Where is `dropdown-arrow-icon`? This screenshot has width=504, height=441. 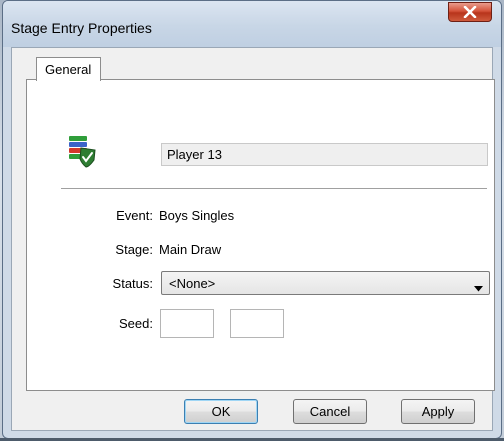 dropdown-arrow-icon is located at coordinates (478, 288).